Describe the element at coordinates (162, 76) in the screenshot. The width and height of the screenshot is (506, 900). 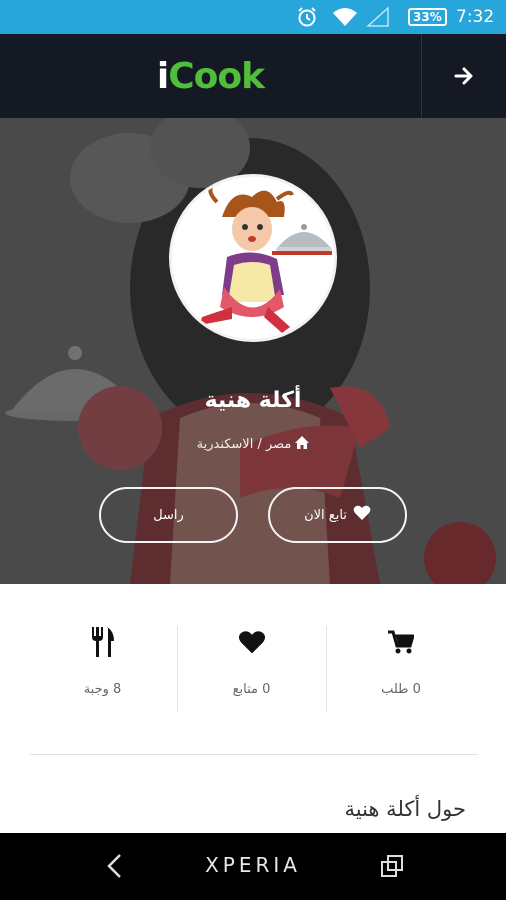
I see `logo-prefix: i` at that location.